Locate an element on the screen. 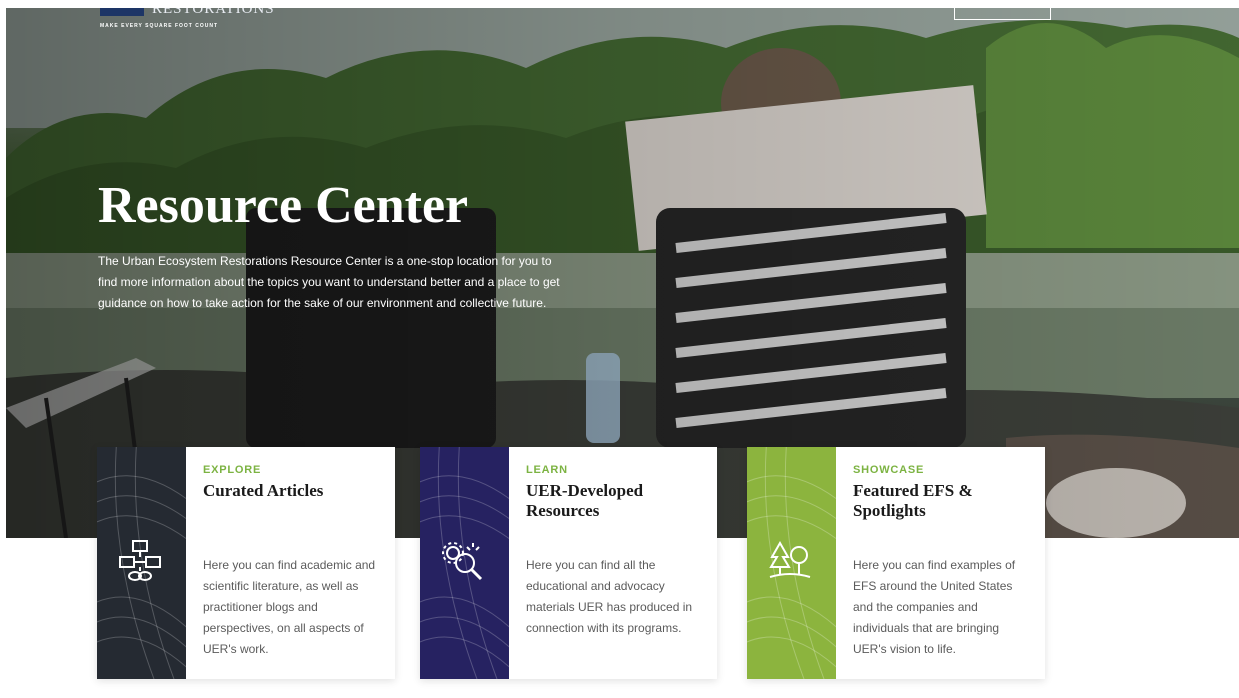 This screenshot has width=1239, height=698. card-eyebrow: LEARN is located at coordinates (547, 470).